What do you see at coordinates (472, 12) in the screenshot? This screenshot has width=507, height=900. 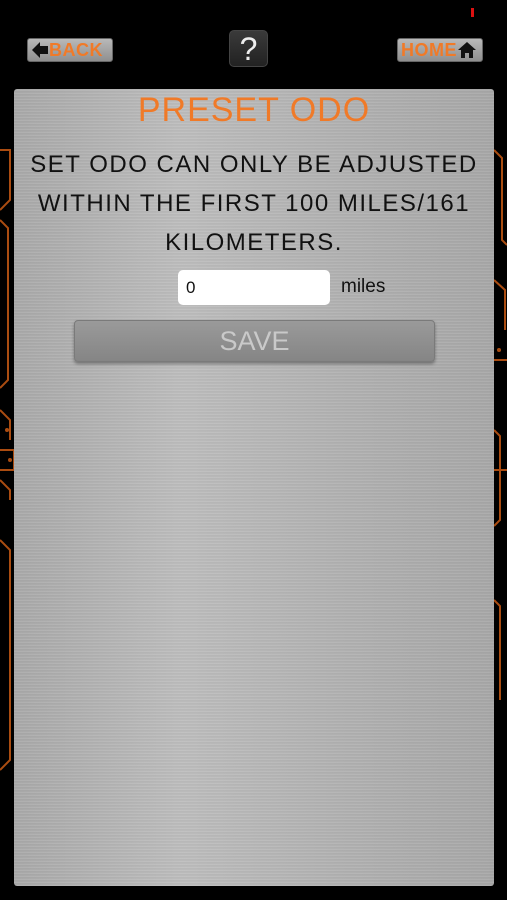 I see `status-indicator` at bounding box center [472, 12].